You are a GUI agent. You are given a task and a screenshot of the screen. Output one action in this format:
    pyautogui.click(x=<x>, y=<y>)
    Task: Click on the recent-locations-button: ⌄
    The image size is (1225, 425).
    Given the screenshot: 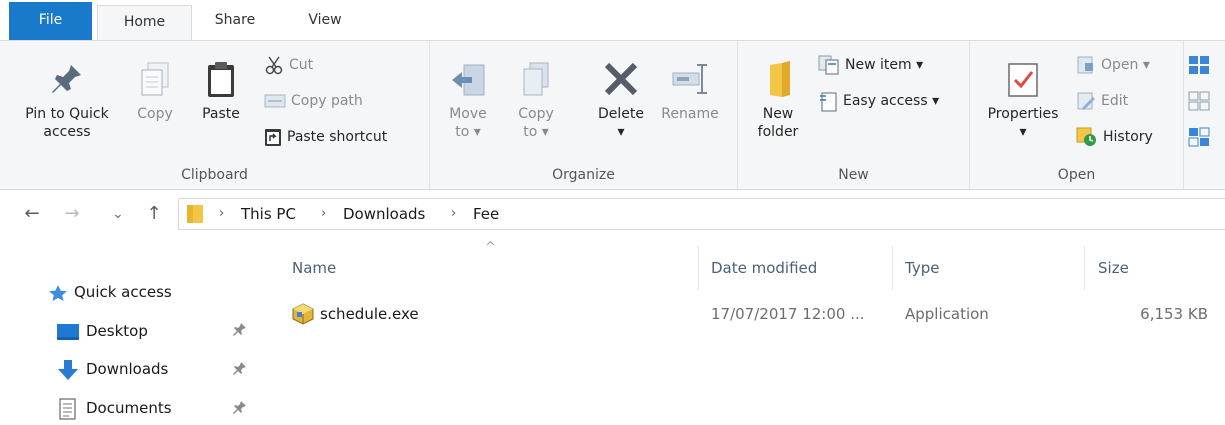 What is the action you would take?
    pyautogui.click(x=118, y=214)
    